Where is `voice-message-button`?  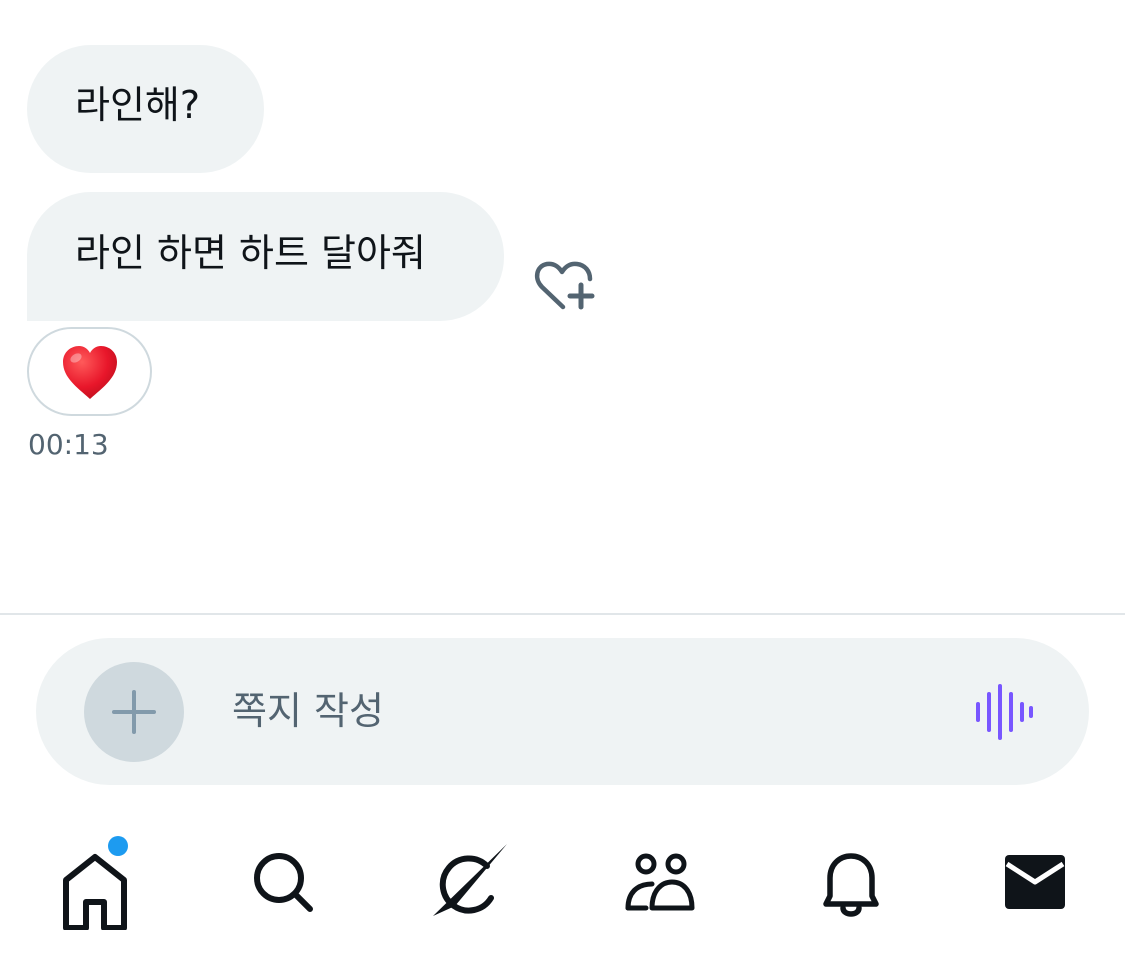 voice-message-button is located at coordinates (1004, 712).